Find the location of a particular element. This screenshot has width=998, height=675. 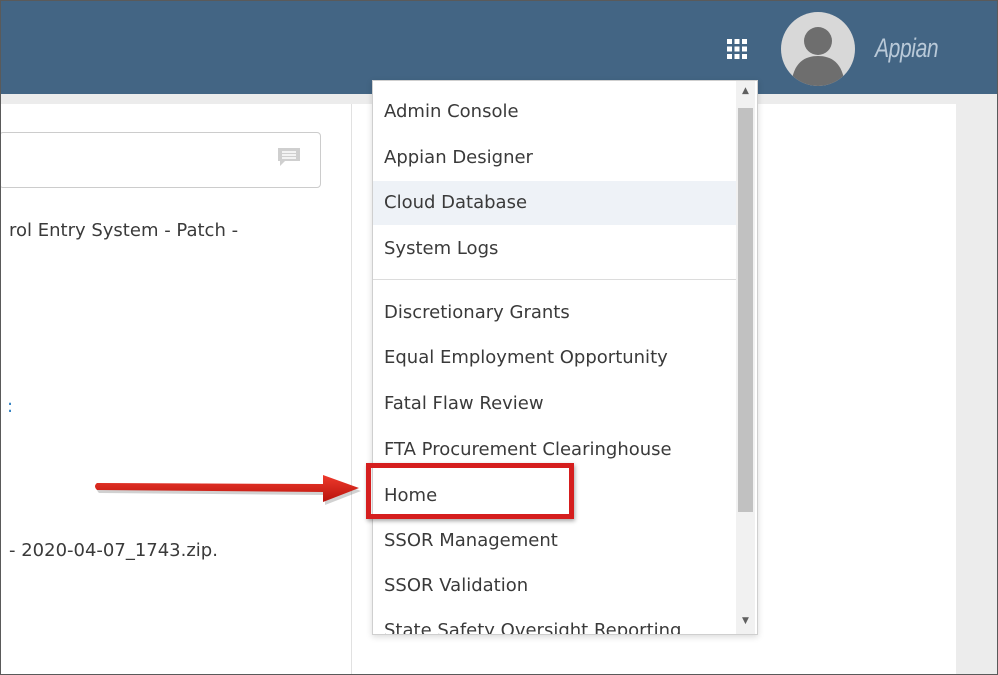

menu-scrollbar: ▲ ▼ is located at coordinates (745, 357).